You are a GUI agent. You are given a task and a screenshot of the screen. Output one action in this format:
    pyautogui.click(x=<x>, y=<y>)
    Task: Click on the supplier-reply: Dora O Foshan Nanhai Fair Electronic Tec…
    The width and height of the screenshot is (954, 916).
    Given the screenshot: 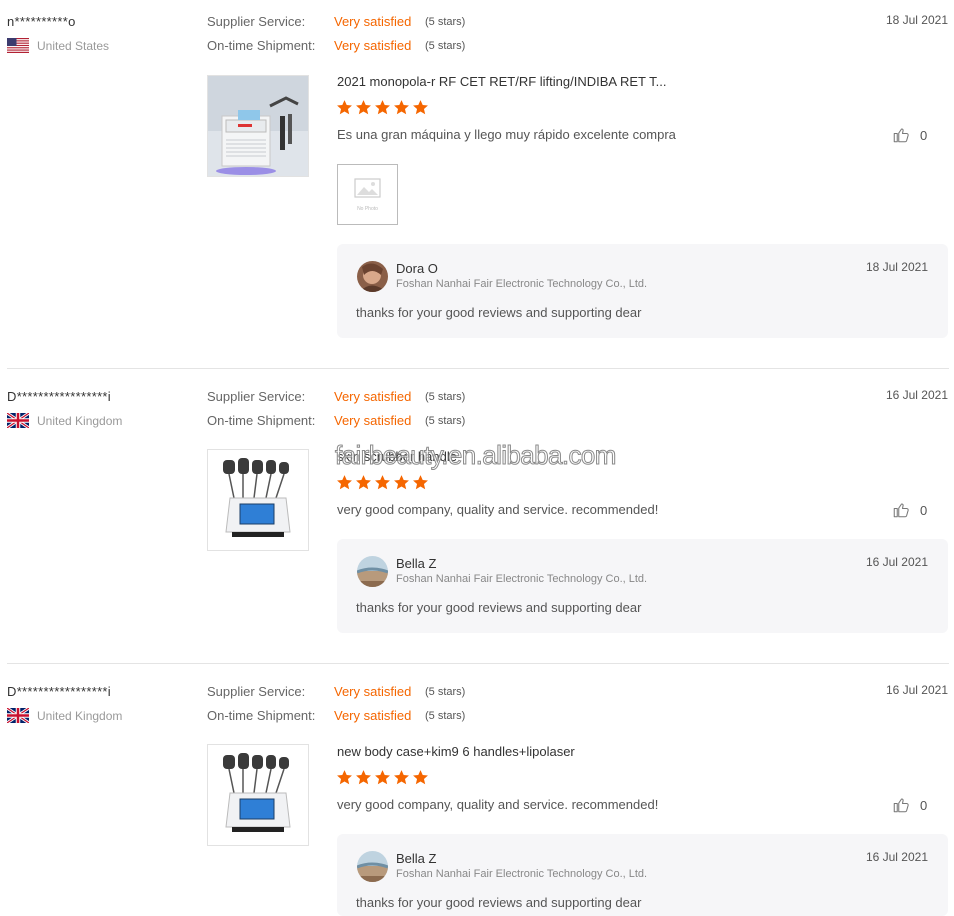 What is the action you would take?
    pyautogui.click(x=642, y=291)
    